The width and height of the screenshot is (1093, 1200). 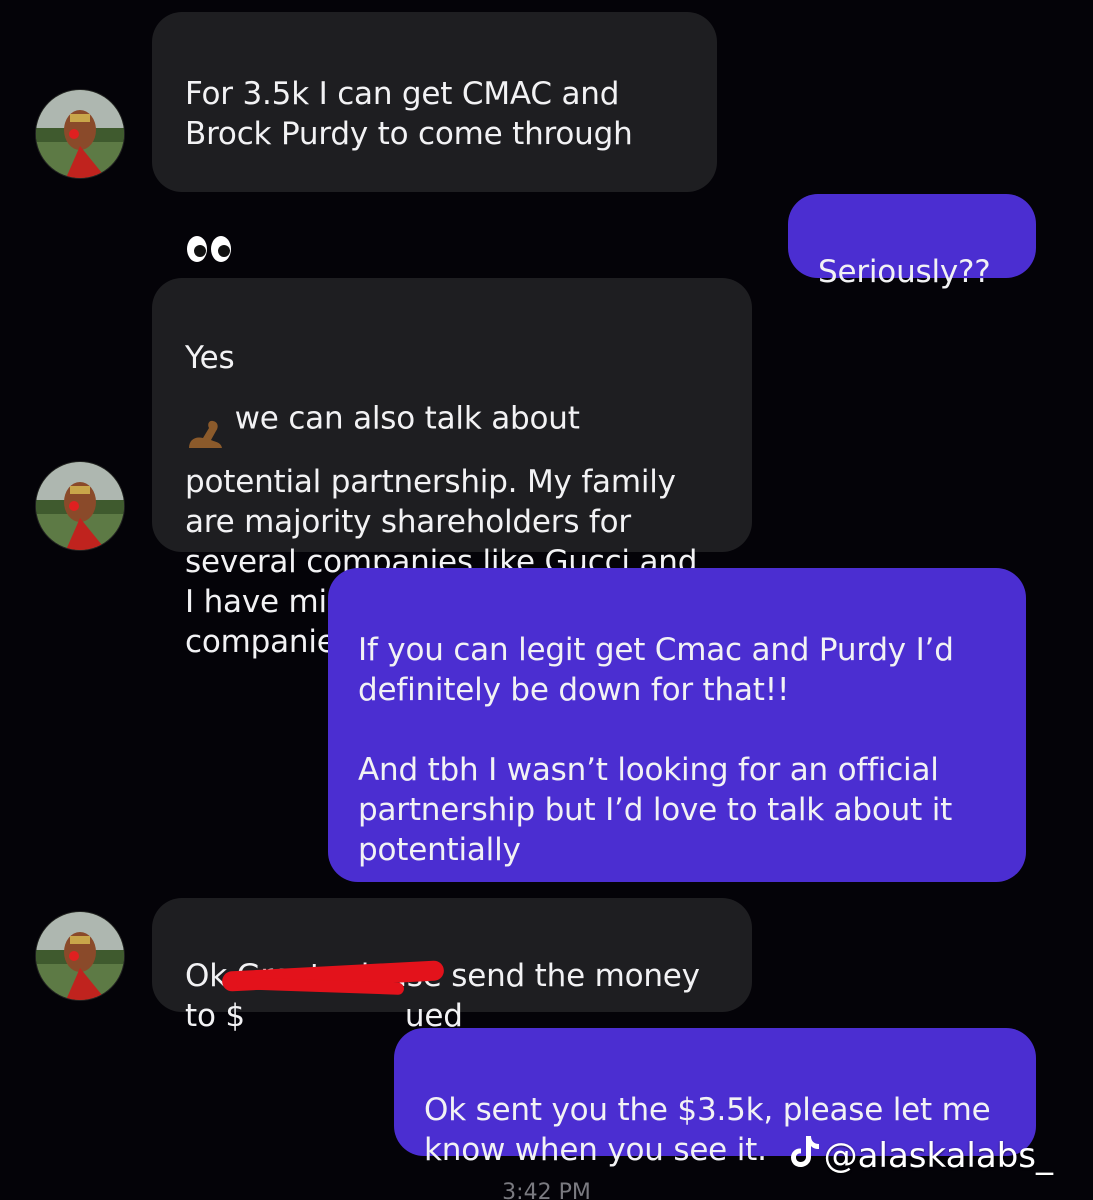 I want to click on tiktok-icon, so click(x=805, y=1155).